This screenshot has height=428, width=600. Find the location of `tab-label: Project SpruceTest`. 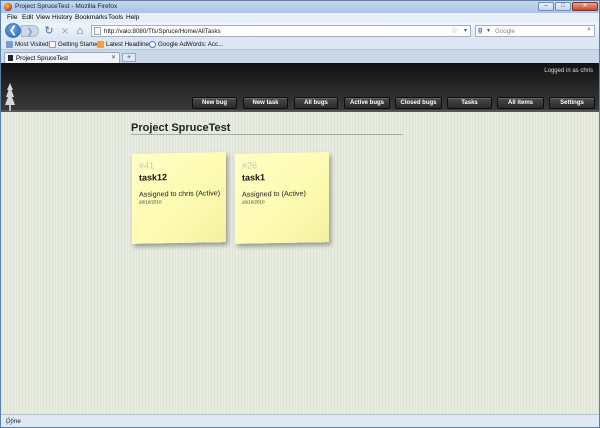

tab-label: Project SpruceTest is located at coordinates (42, 58).